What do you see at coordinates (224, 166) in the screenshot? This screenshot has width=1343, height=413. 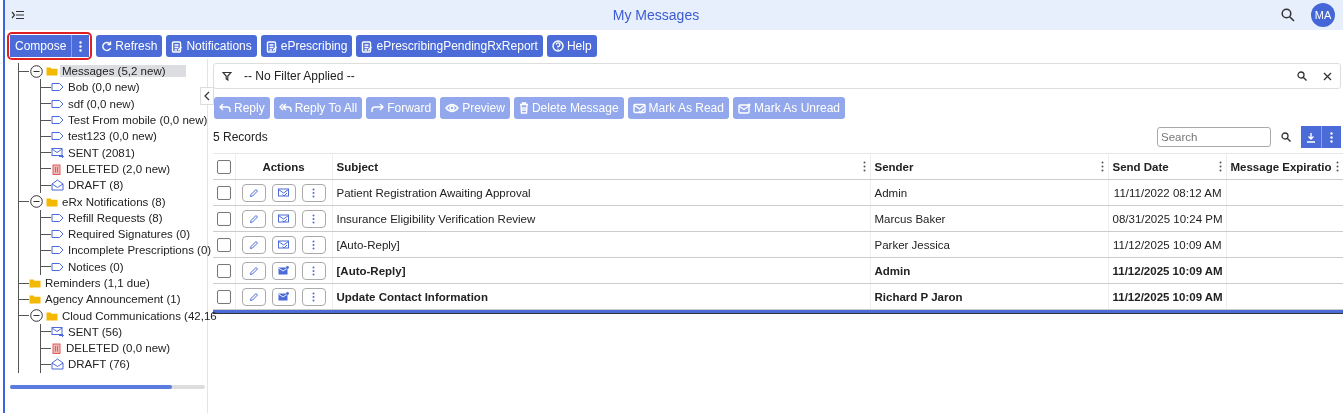 I see `select-all-checkbox` at bounding box center [224, 166].